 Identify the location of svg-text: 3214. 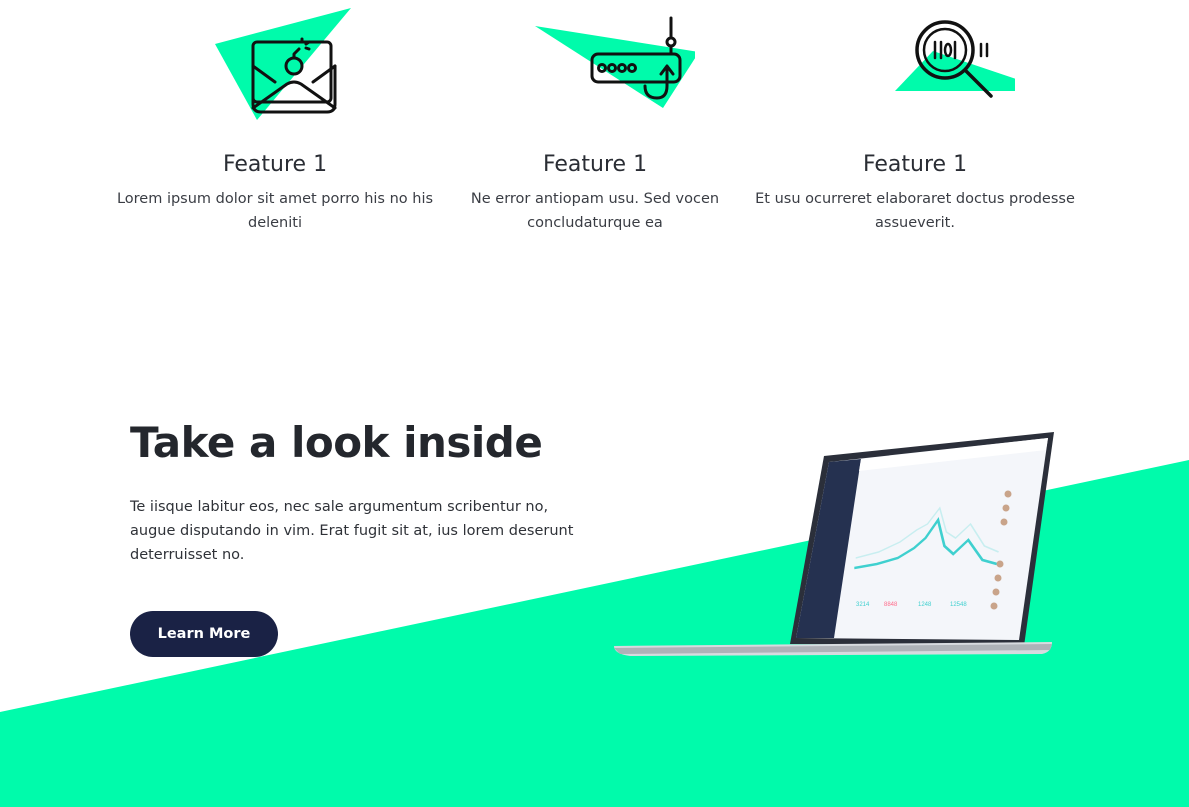
(863, 605).